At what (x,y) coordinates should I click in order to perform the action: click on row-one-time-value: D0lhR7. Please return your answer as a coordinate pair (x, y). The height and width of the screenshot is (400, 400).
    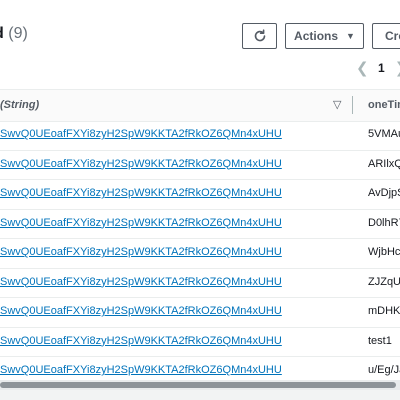
    Looking at the image, I should click on (384, 222).